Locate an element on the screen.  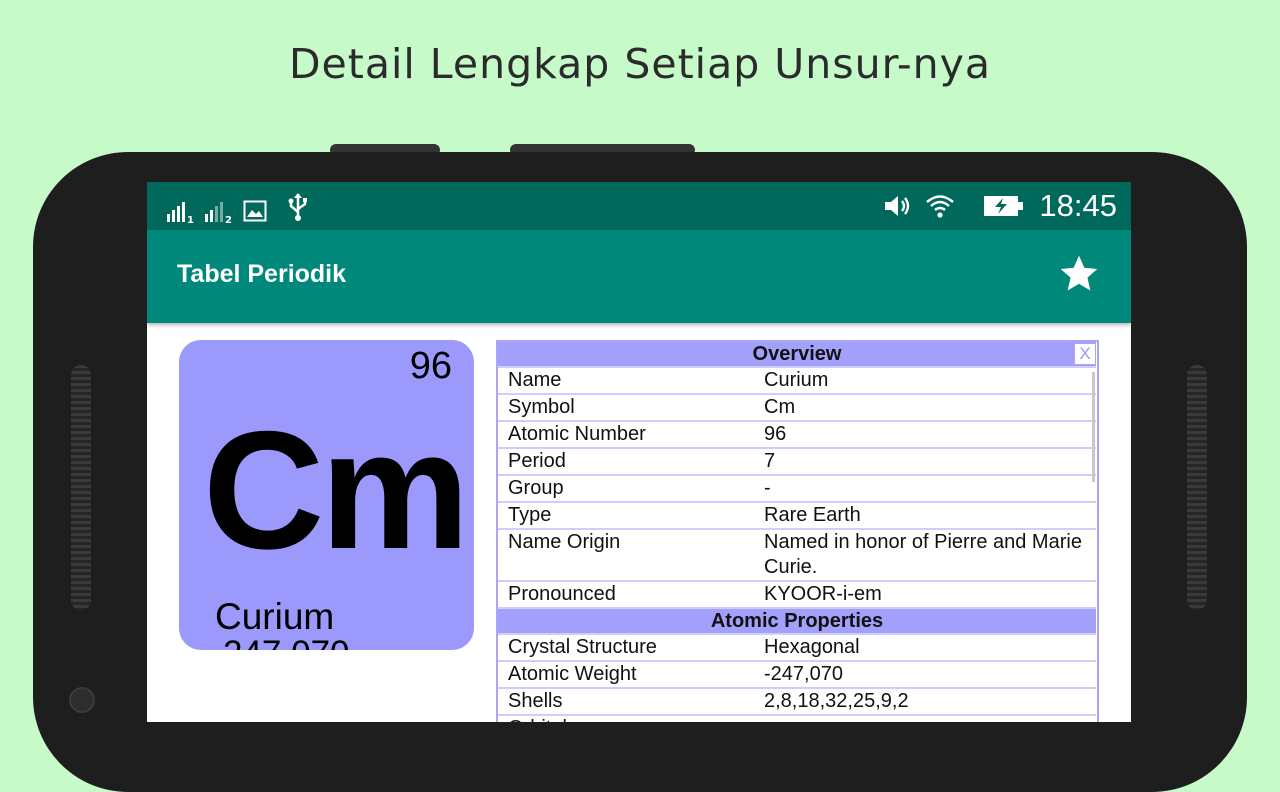
table-row: Type Rare Earth is located at coordinates (797, 516).